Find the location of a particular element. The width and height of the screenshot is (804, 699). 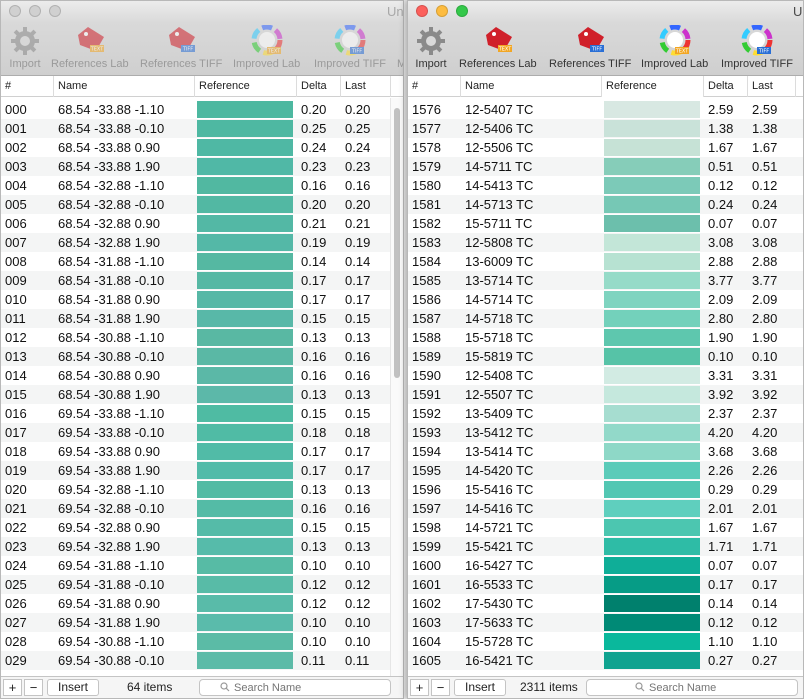

table-row: 004 68.54 -32.88 -1.10 0.16 0.16 is located at coordinates (195, 185).